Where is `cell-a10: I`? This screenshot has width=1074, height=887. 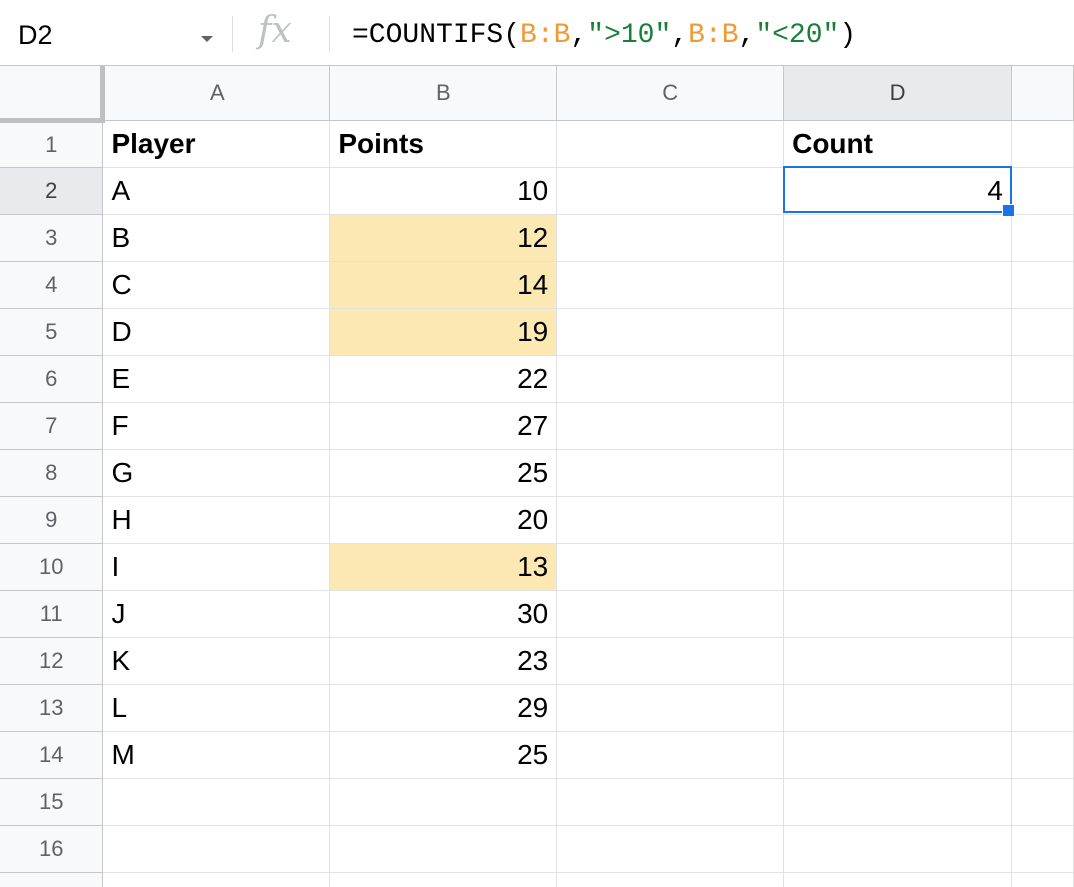
cell-a10: I is located at coordinates (216, 567).